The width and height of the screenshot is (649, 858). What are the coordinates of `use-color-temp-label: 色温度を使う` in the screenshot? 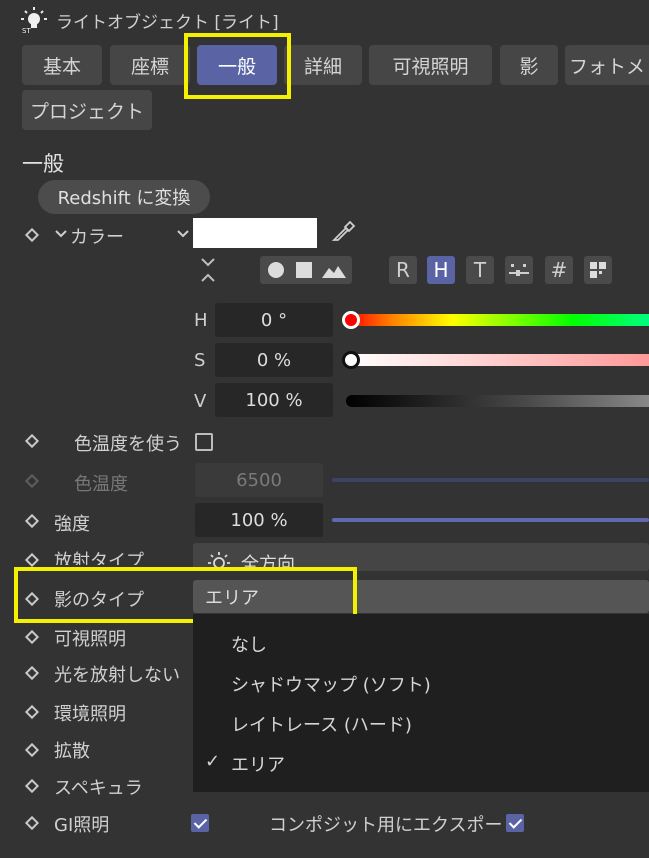 It's located at (128, 444).